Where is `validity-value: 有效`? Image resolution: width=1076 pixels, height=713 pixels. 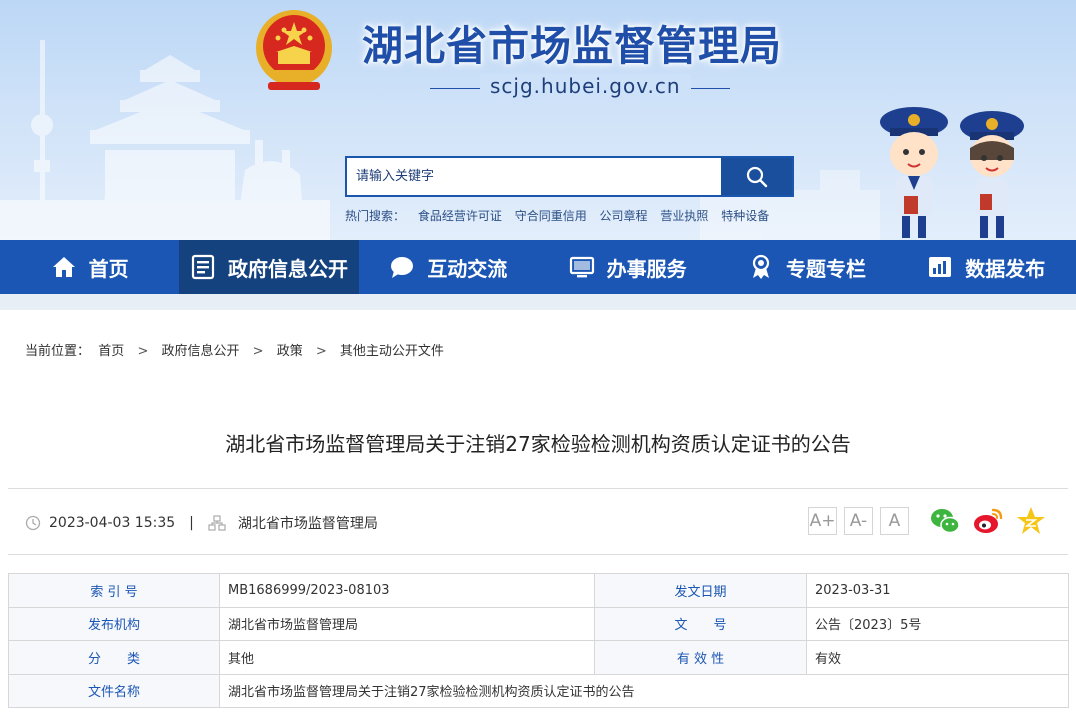 validity-value: 有效 is located at coordinates (937, 657).